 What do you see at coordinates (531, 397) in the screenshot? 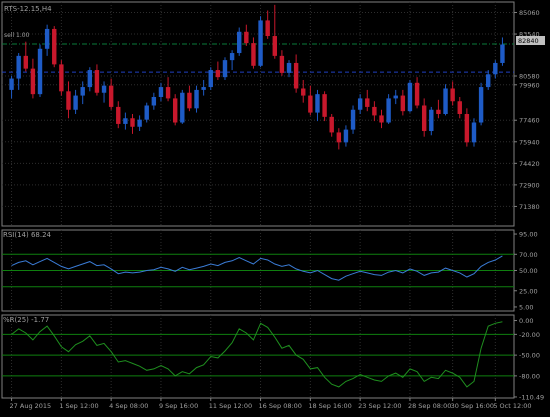
I see `wpr-tick-label: -110.49` at bounding box center [531, 397].